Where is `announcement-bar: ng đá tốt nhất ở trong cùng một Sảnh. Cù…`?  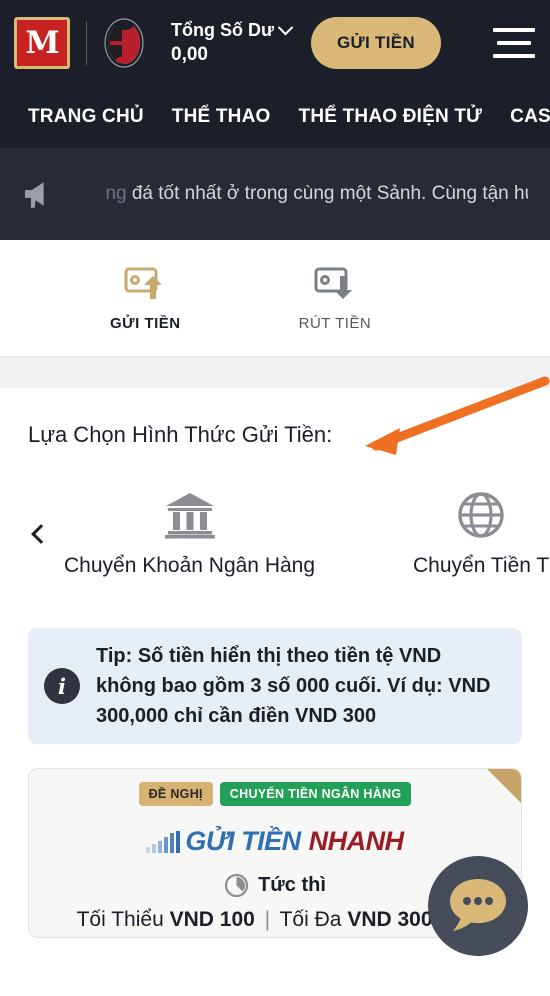 announcement-bar: ng đá tốt nhất ở trong cùng một Sảnh. Cù… is located at coordinates (275, 194).